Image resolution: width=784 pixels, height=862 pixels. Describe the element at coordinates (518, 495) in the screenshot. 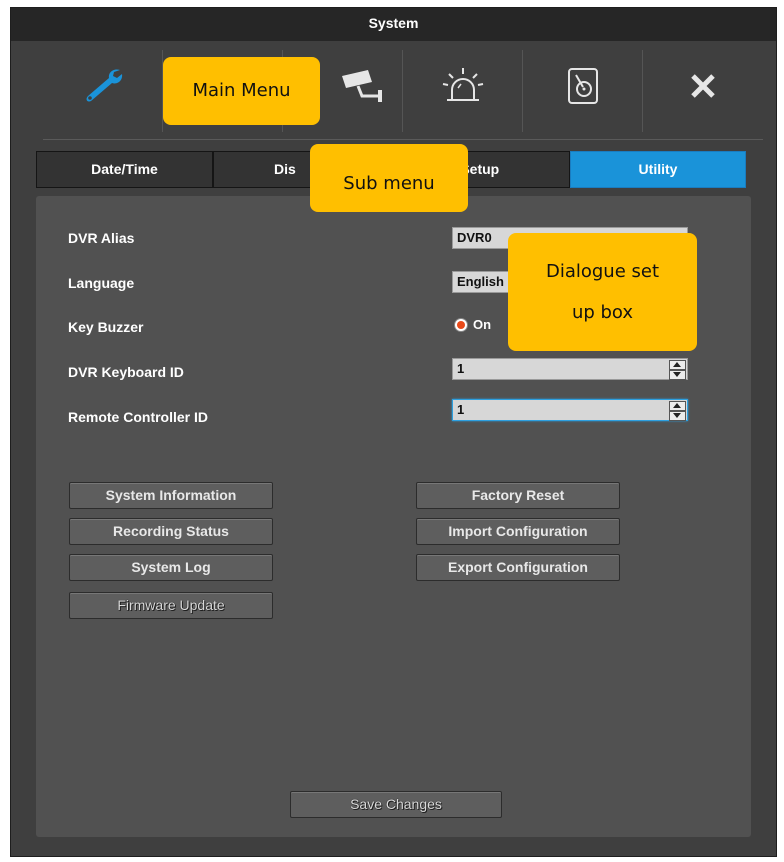

I see `factory-reset-button: Factory Reset` at that location.